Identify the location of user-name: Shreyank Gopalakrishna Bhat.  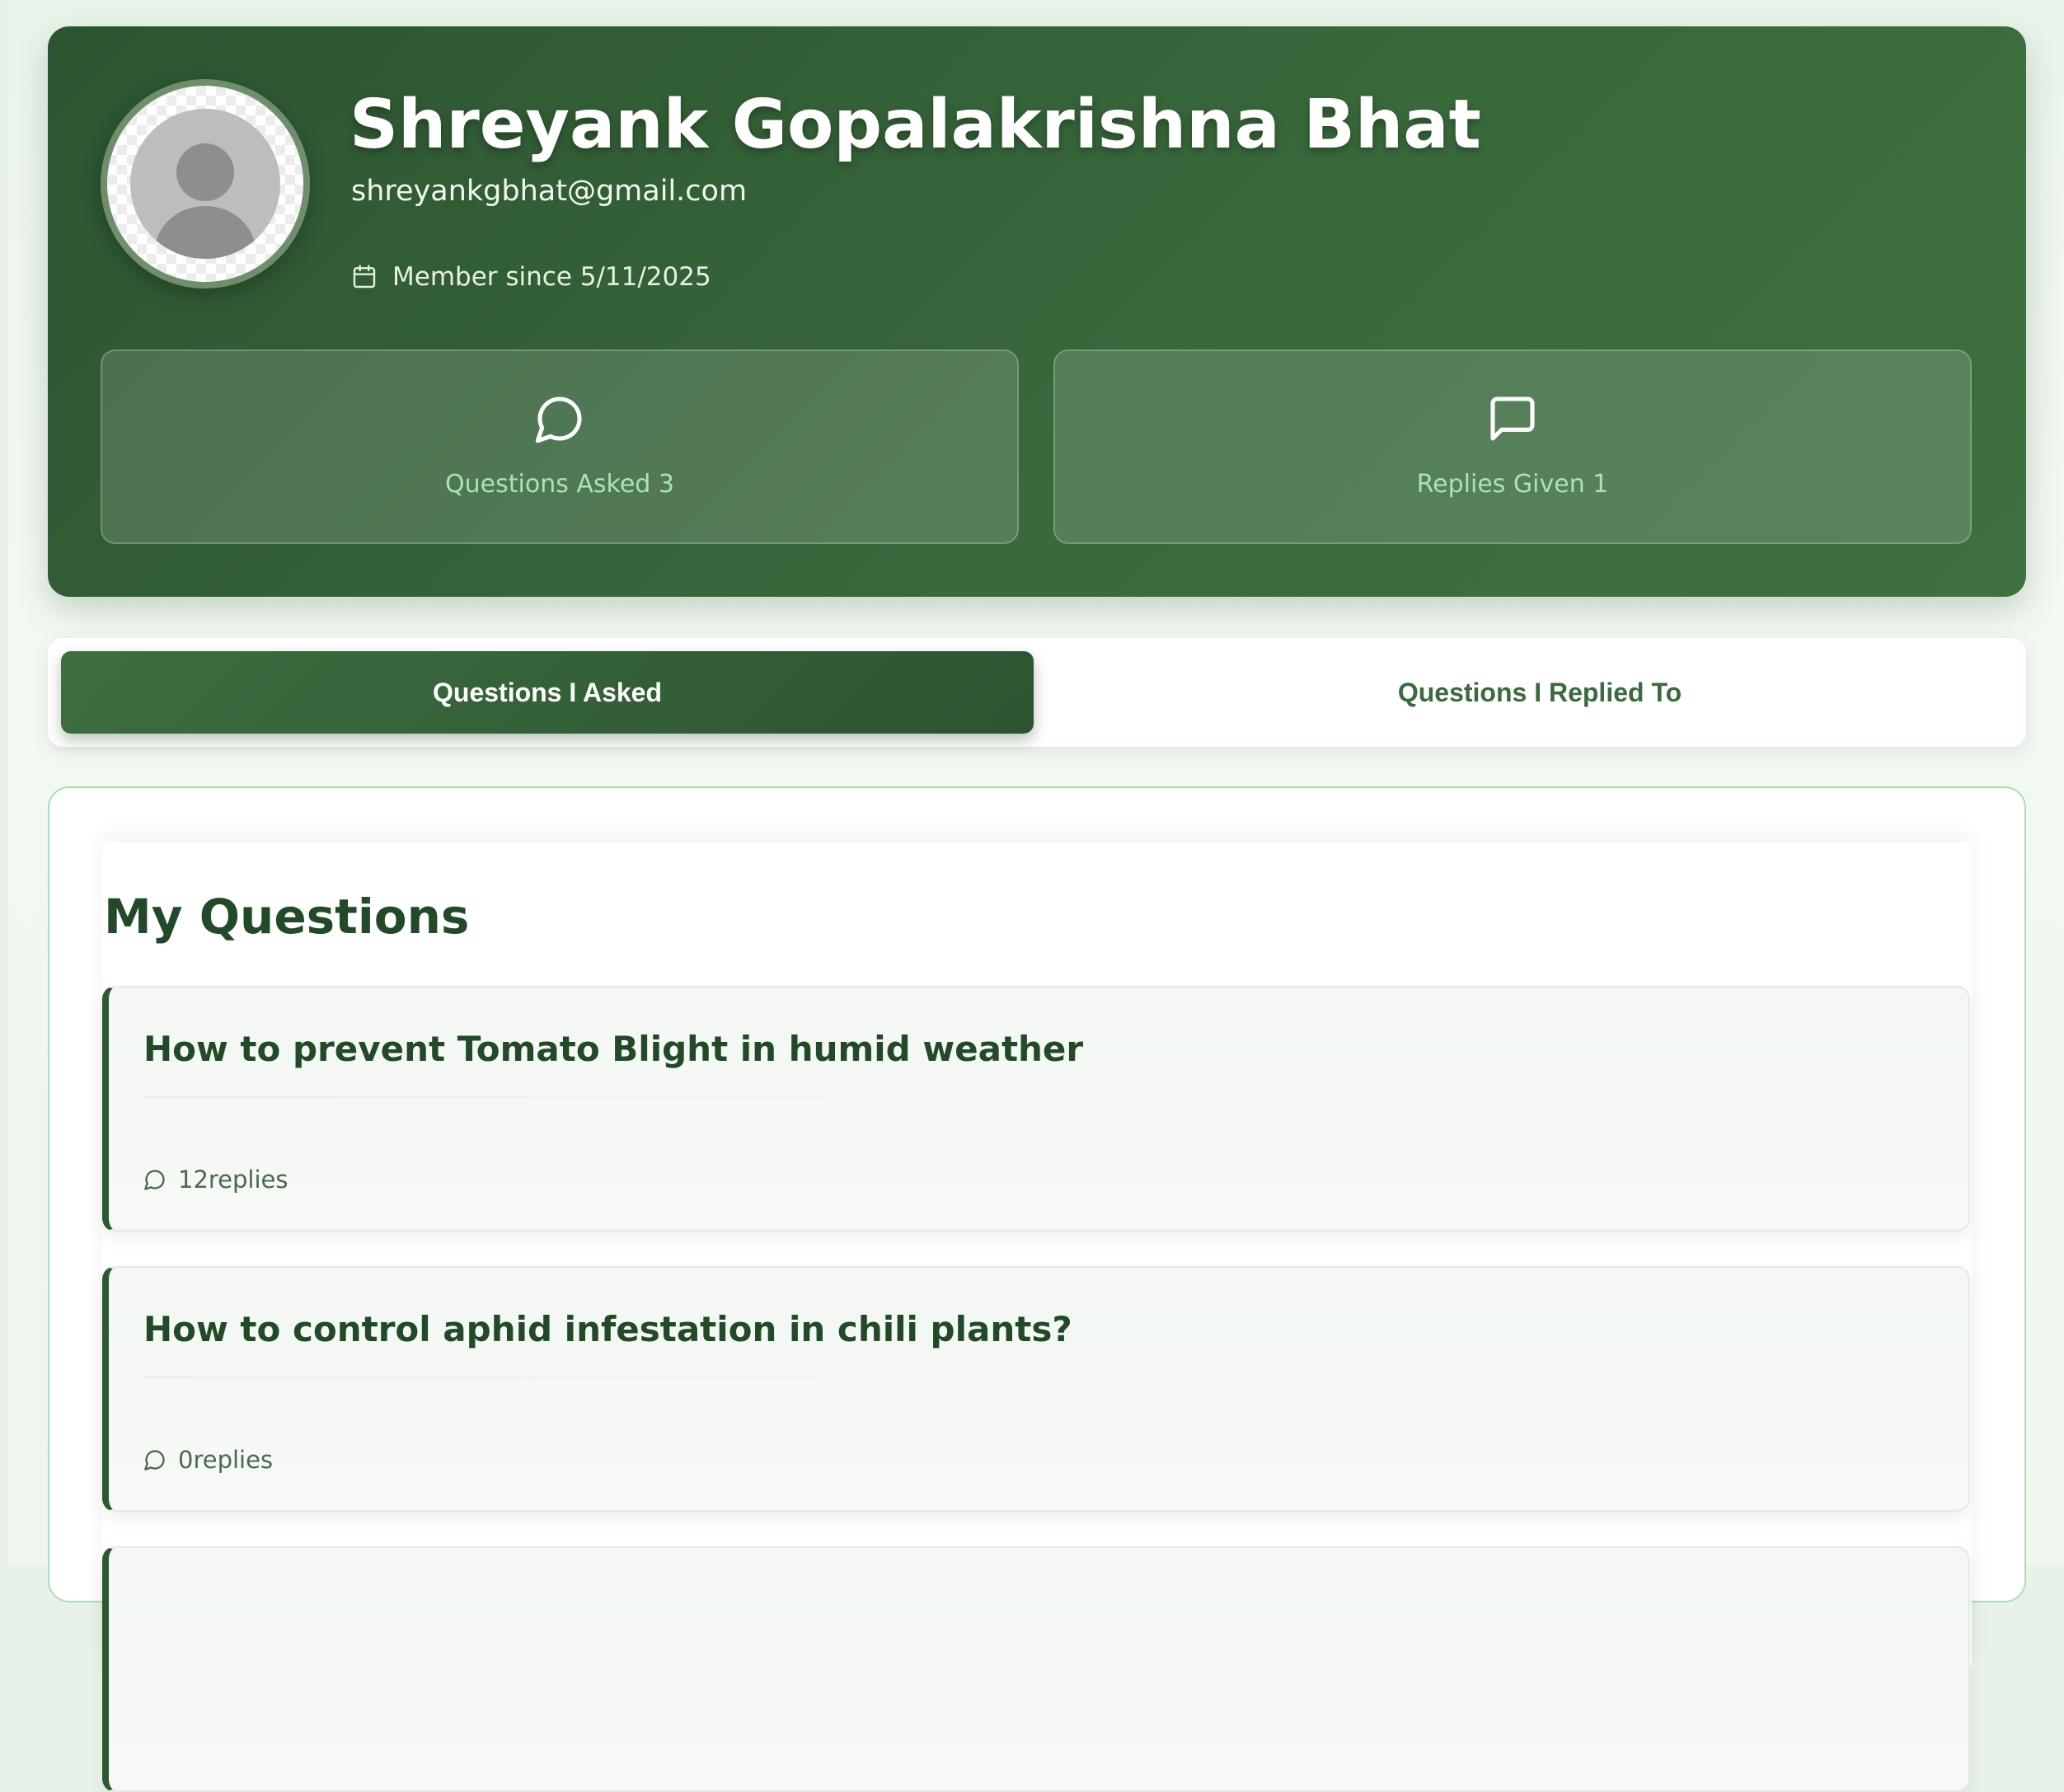
(915, 125).